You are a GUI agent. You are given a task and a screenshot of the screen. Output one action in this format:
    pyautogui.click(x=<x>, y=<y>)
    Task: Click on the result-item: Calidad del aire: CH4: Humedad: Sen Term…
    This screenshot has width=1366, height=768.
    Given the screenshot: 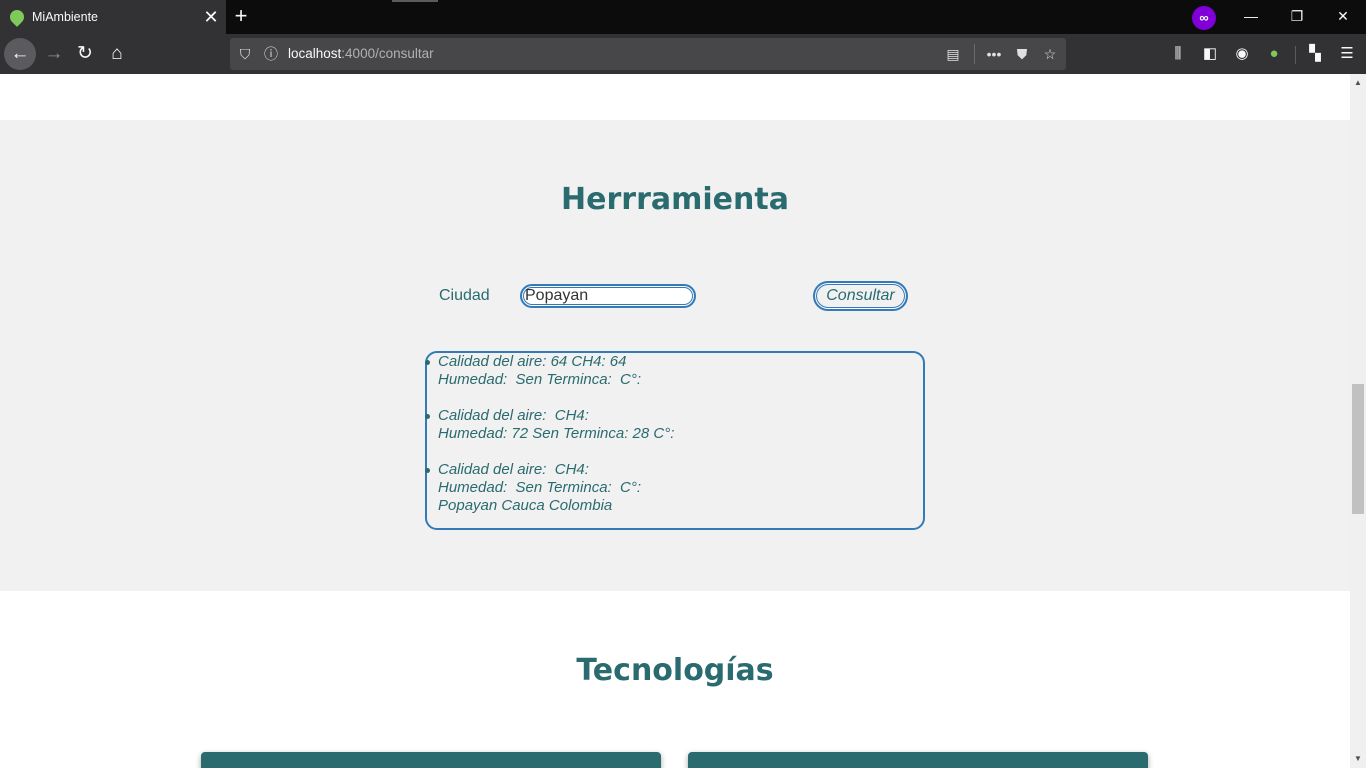 What is the action you would take?
    pyautogui.click(x=674, y=488)
    